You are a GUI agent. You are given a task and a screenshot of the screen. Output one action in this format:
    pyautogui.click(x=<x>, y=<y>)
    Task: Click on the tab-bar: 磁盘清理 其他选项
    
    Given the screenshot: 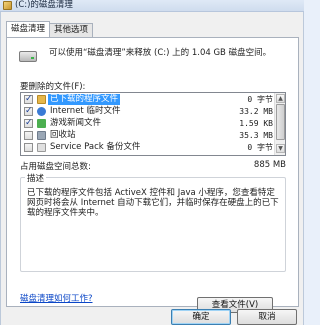 What is the action you would take?
    pyautogui.click(x=50, y=29)
    